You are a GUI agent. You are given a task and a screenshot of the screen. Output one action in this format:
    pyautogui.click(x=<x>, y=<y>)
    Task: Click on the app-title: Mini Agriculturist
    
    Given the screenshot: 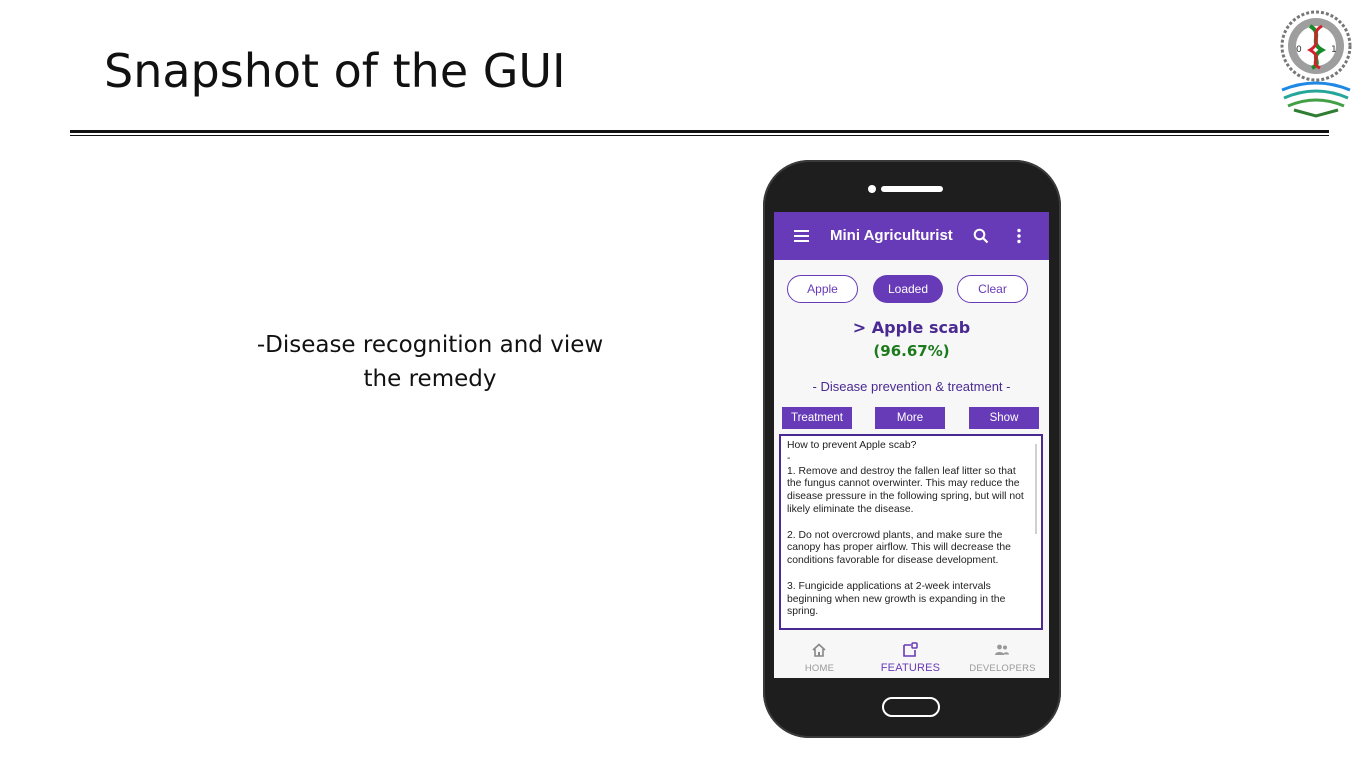 What is the action you would take?
    pyautogui.click(x=891, y=235)
    